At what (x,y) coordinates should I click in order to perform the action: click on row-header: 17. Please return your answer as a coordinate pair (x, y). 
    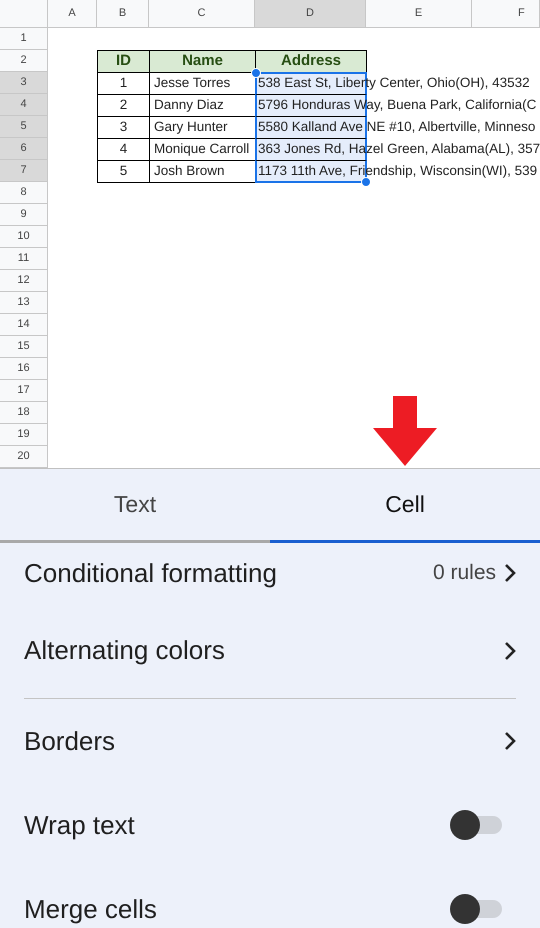
    Looking at the image, I should click on (24, 391).